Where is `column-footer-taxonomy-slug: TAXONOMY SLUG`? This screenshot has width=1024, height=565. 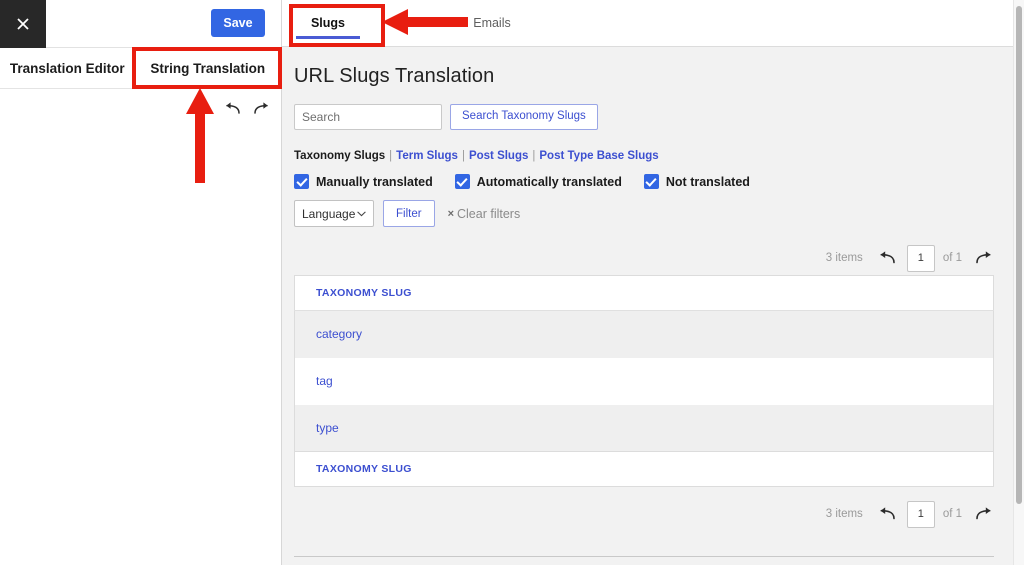
column-footer-taxonomy-slug: TAXONOMY SLUG is located at coordinates (644, 469).